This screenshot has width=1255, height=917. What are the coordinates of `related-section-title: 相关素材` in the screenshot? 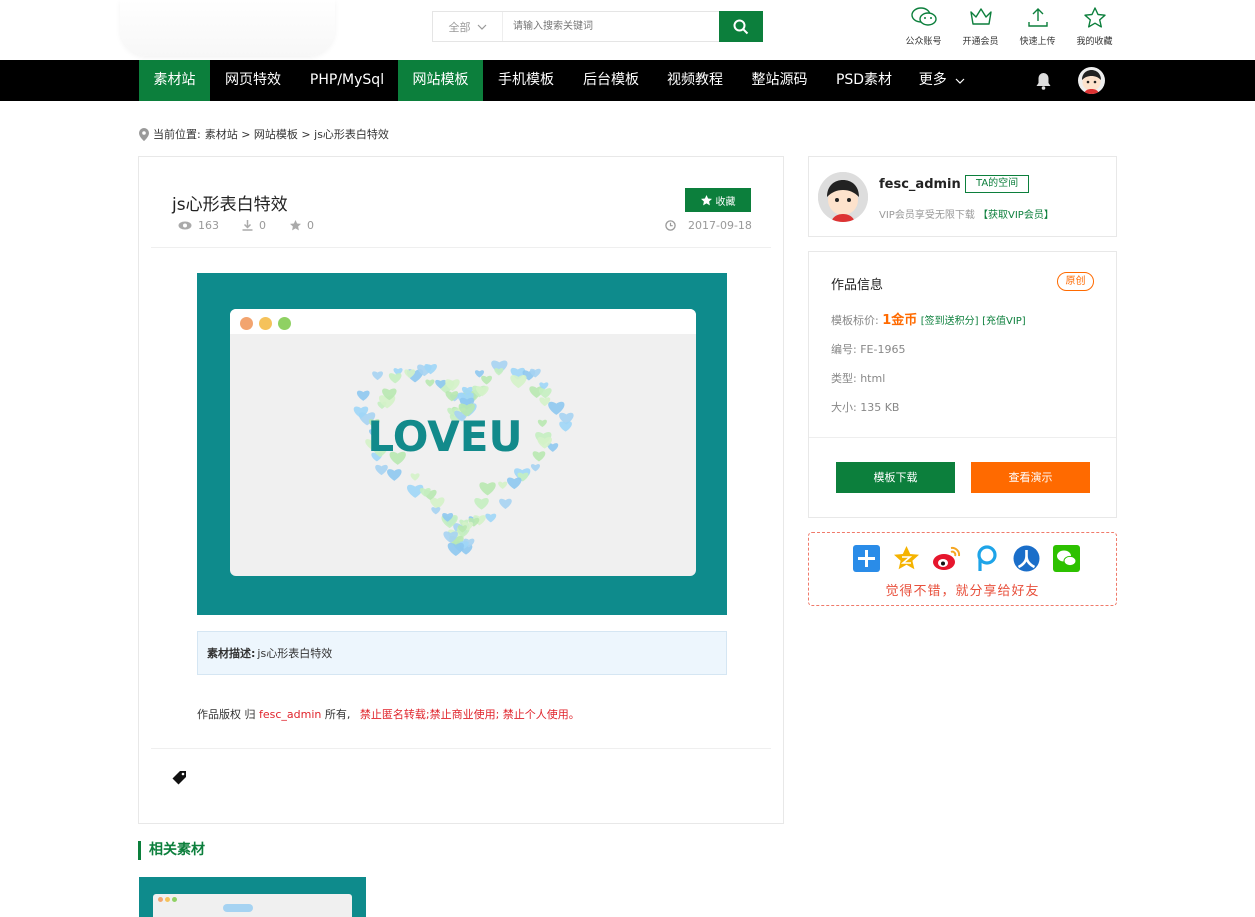 It's located at (171, 850).